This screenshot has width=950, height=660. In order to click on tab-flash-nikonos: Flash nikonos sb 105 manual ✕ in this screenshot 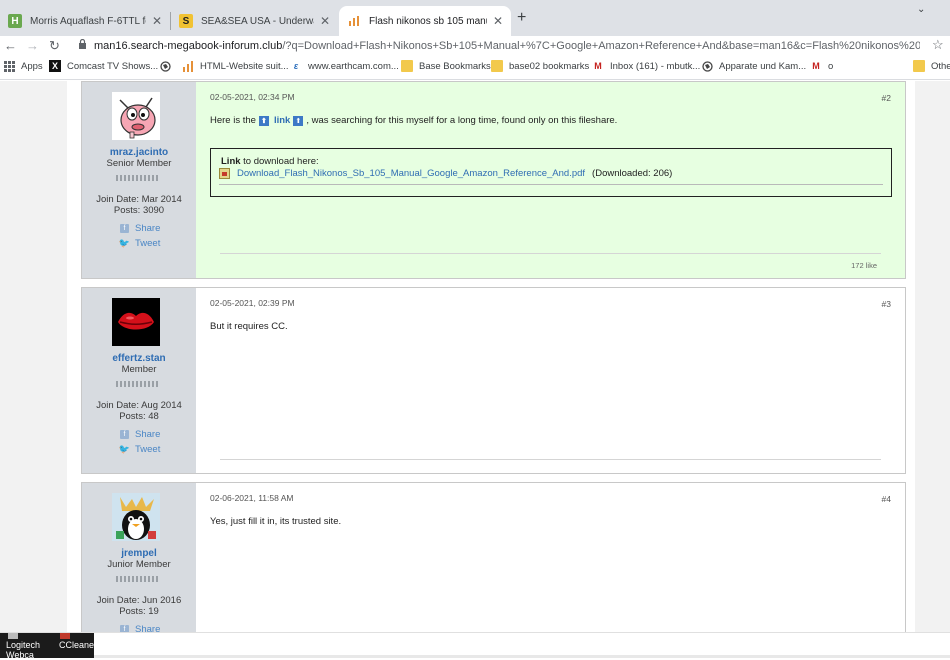, I will do `click(425, 21)`.